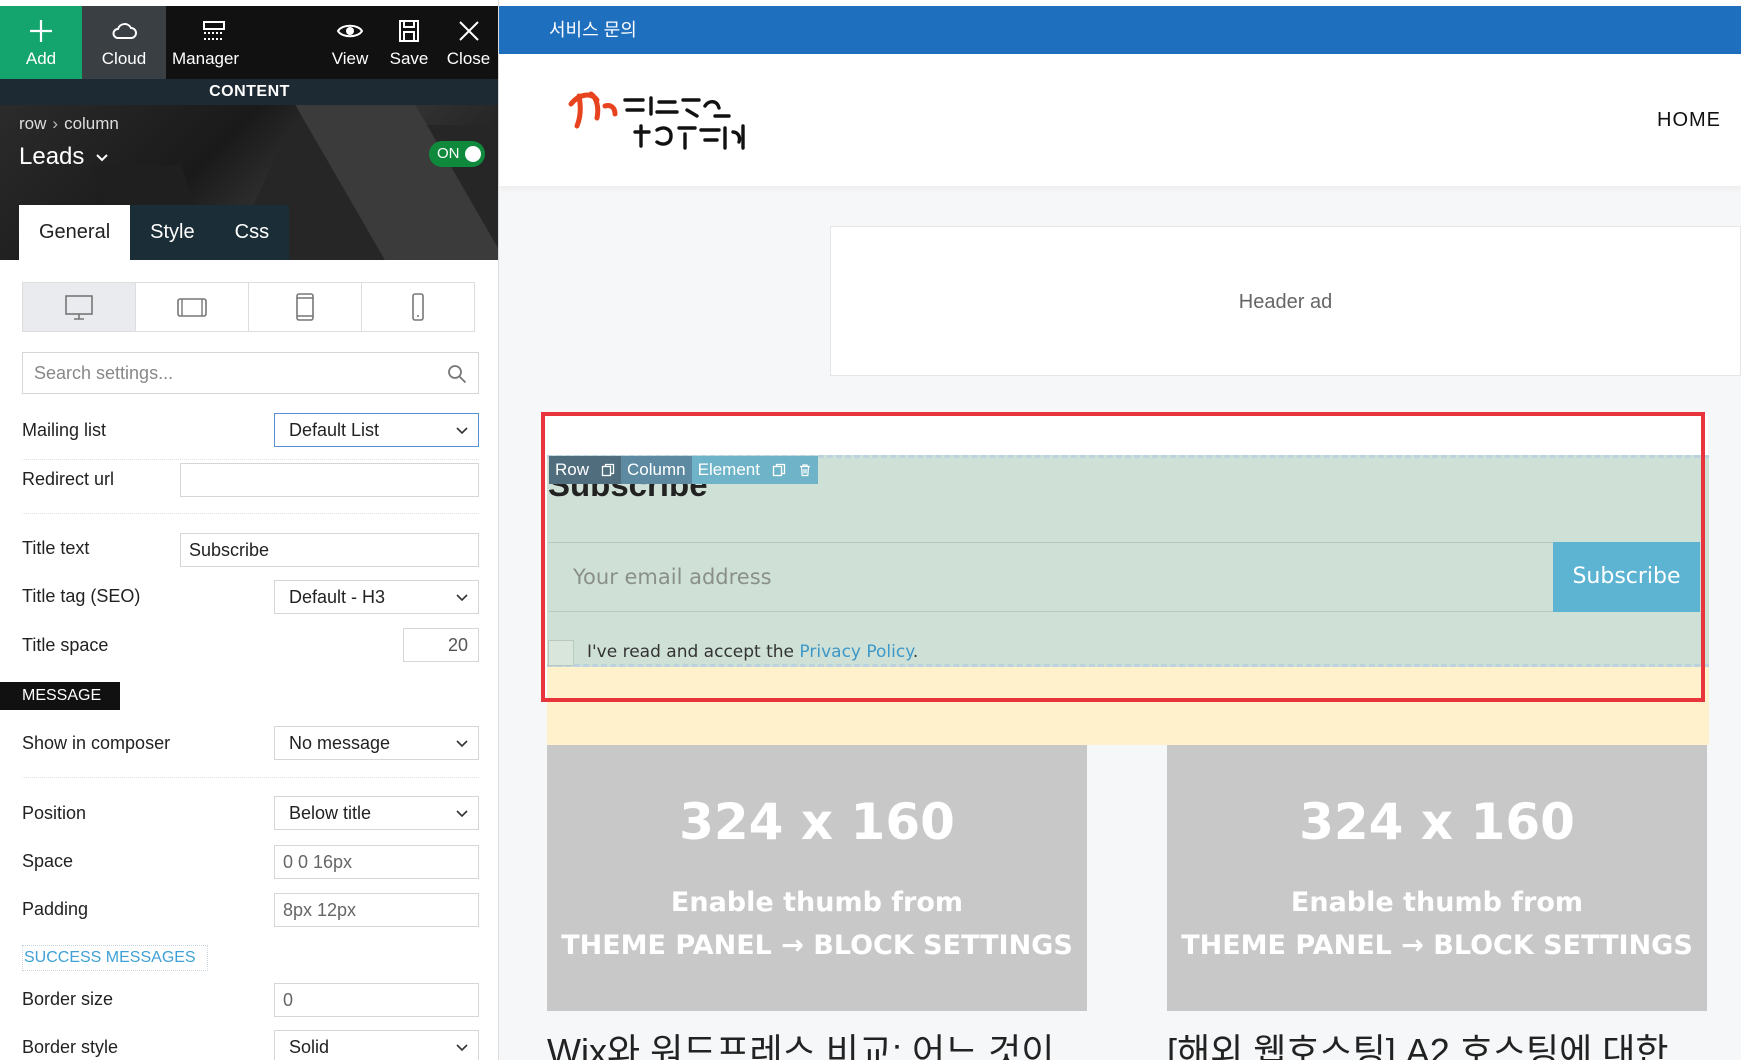 The height and width of the screenshot is (1060, 1741). I want to click on search-input, so click(250, 373).